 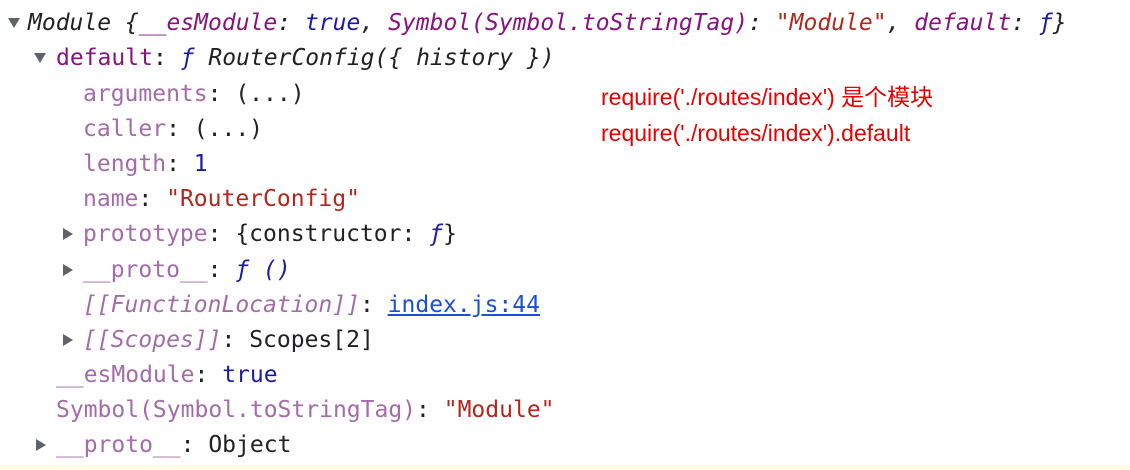 I want to click on property-value: ƒ (), so click(x=263, y=270).